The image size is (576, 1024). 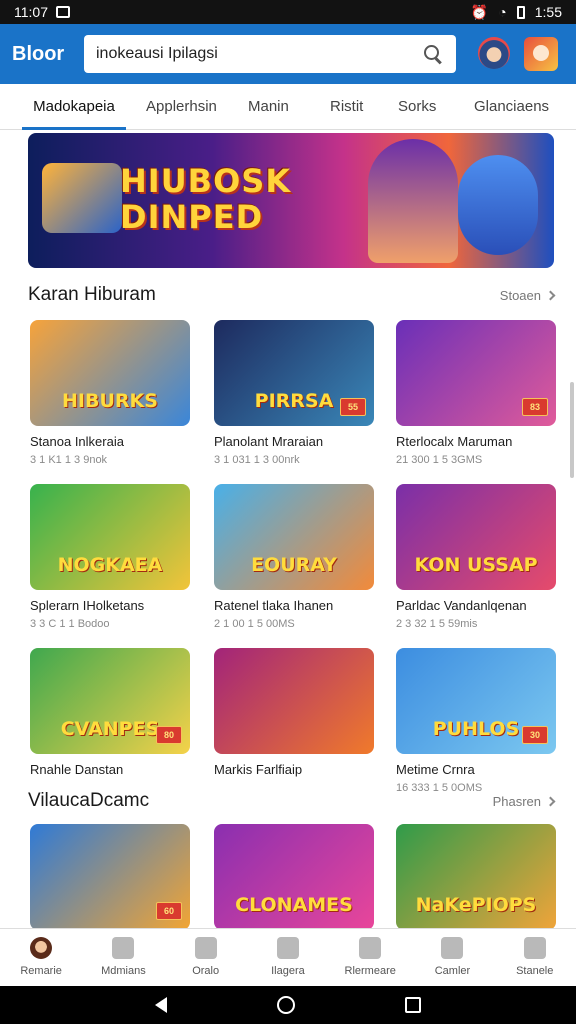 I want to click on game-card: CLONAMES, so click(x=294, y=877).